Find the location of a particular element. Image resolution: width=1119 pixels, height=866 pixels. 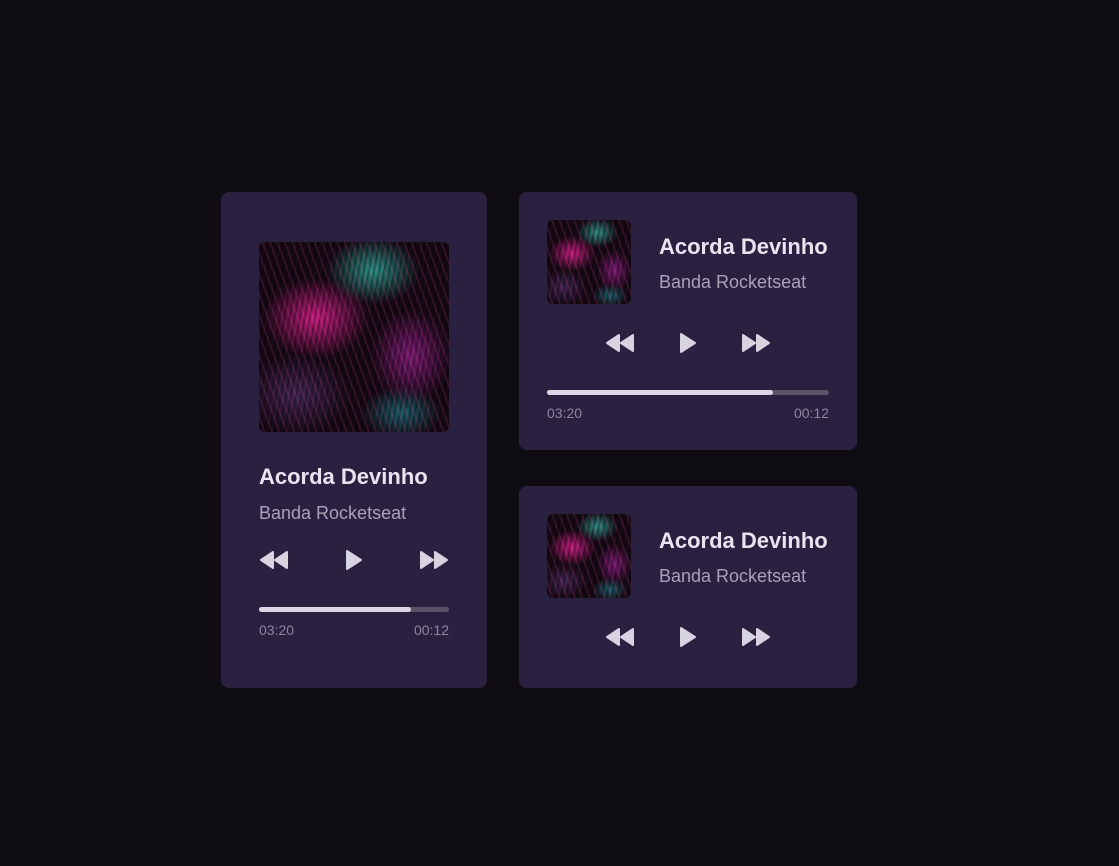

player-card-mini: Acorda Devinho Banda Rocketseat is located at coordinates (688, 587).